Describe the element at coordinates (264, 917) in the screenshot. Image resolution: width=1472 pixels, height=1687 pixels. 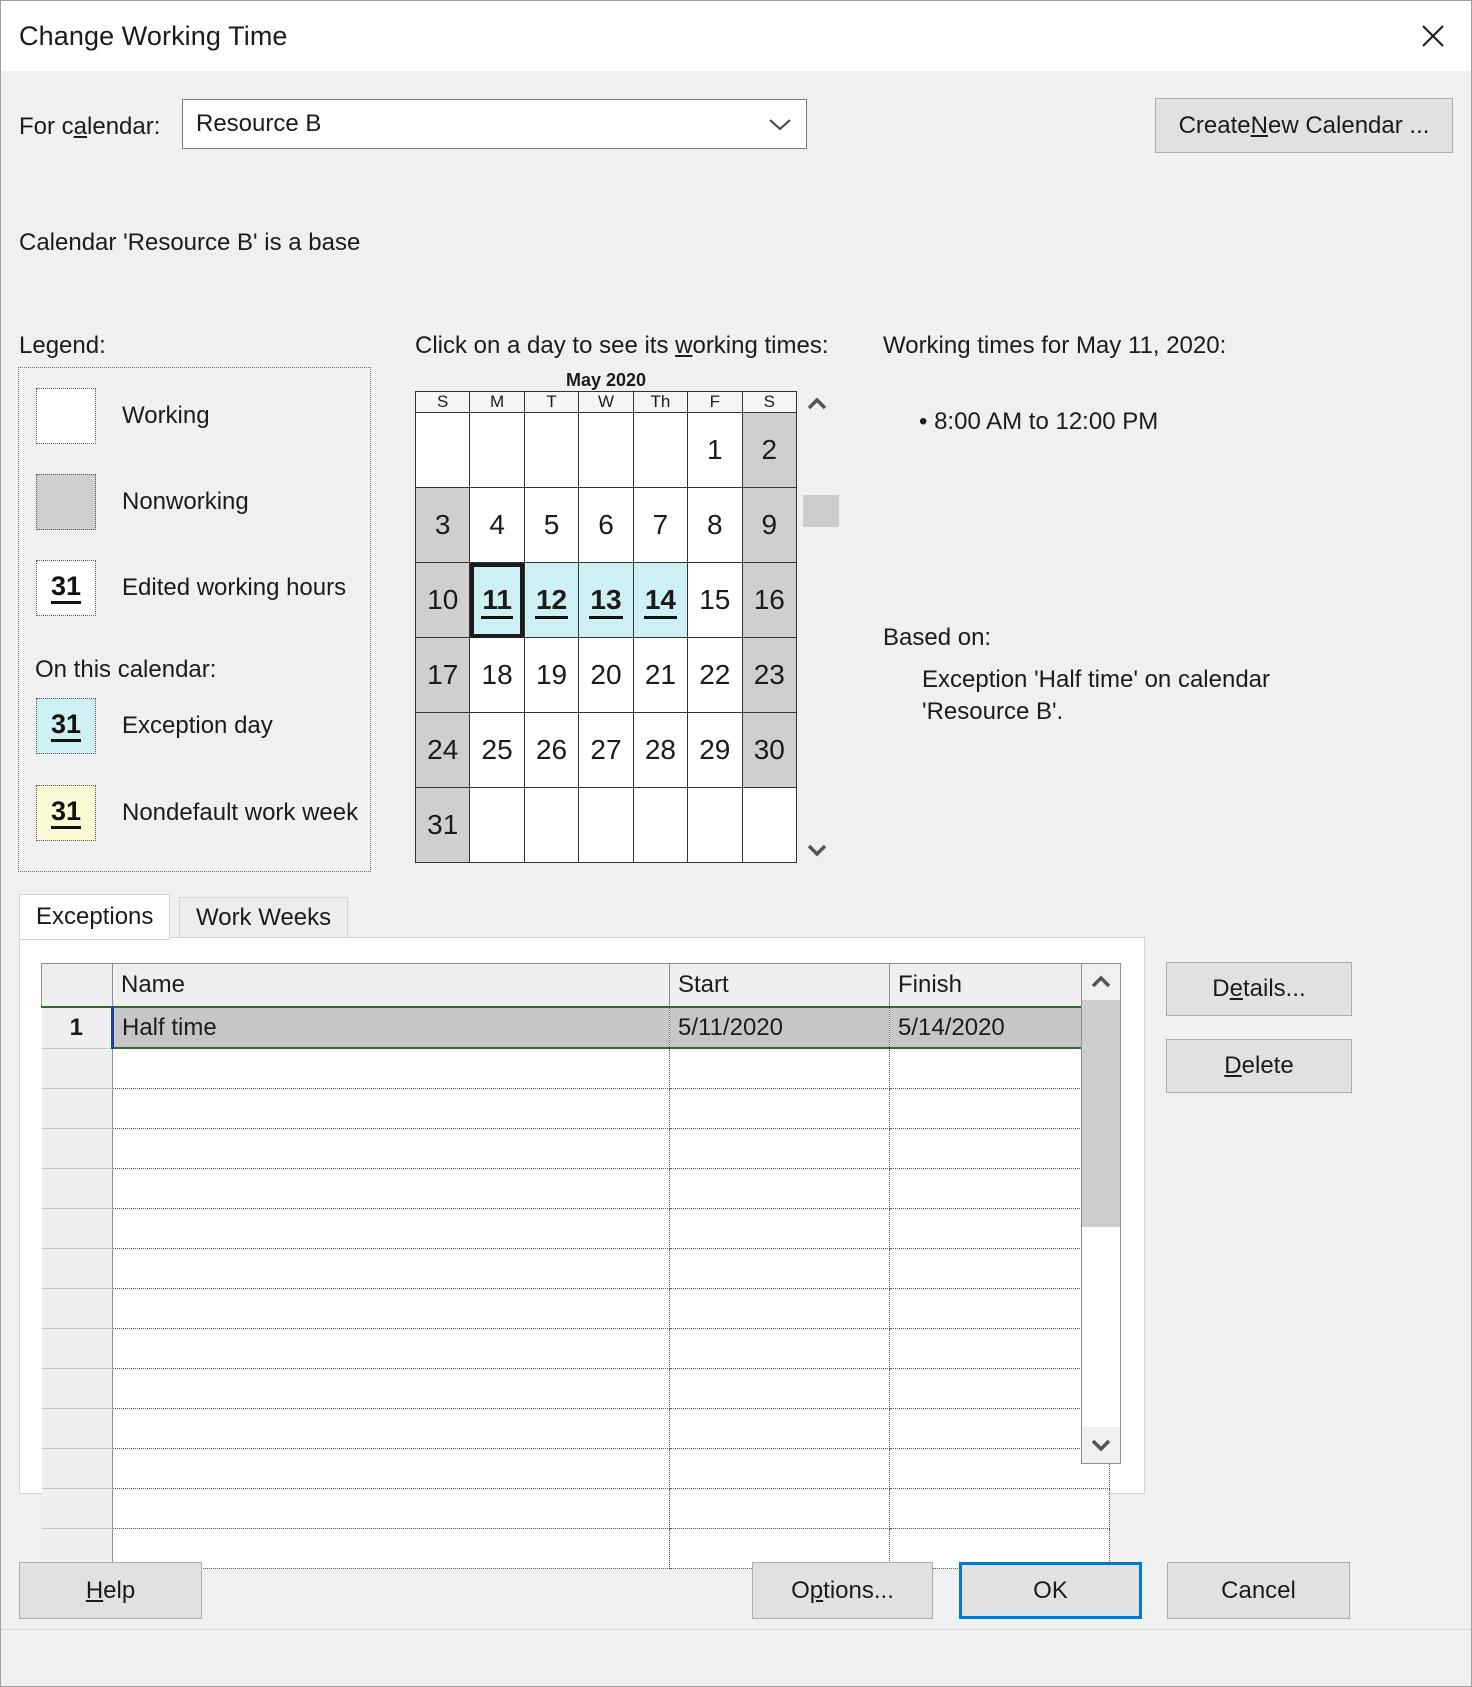
I see `tab-work-weeks: Work Weeks` at that location.